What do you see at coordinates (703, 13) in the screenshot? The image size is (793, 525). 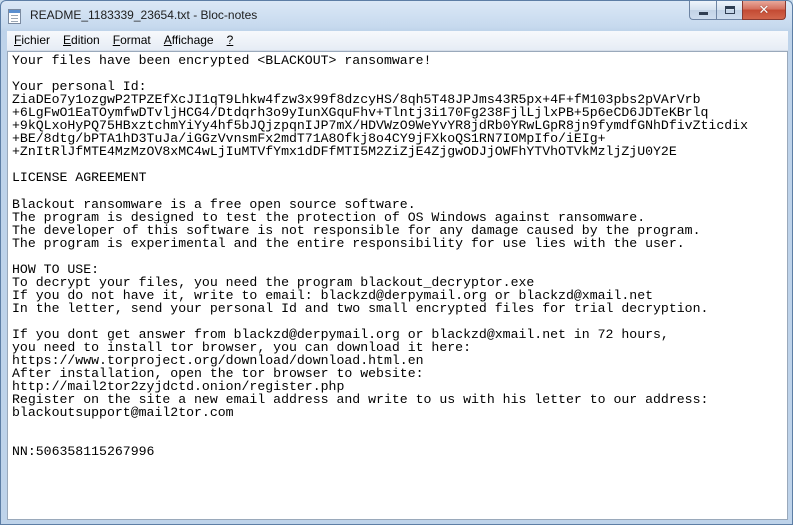 I see `minimize-icon` at bounding box center [703, 13].